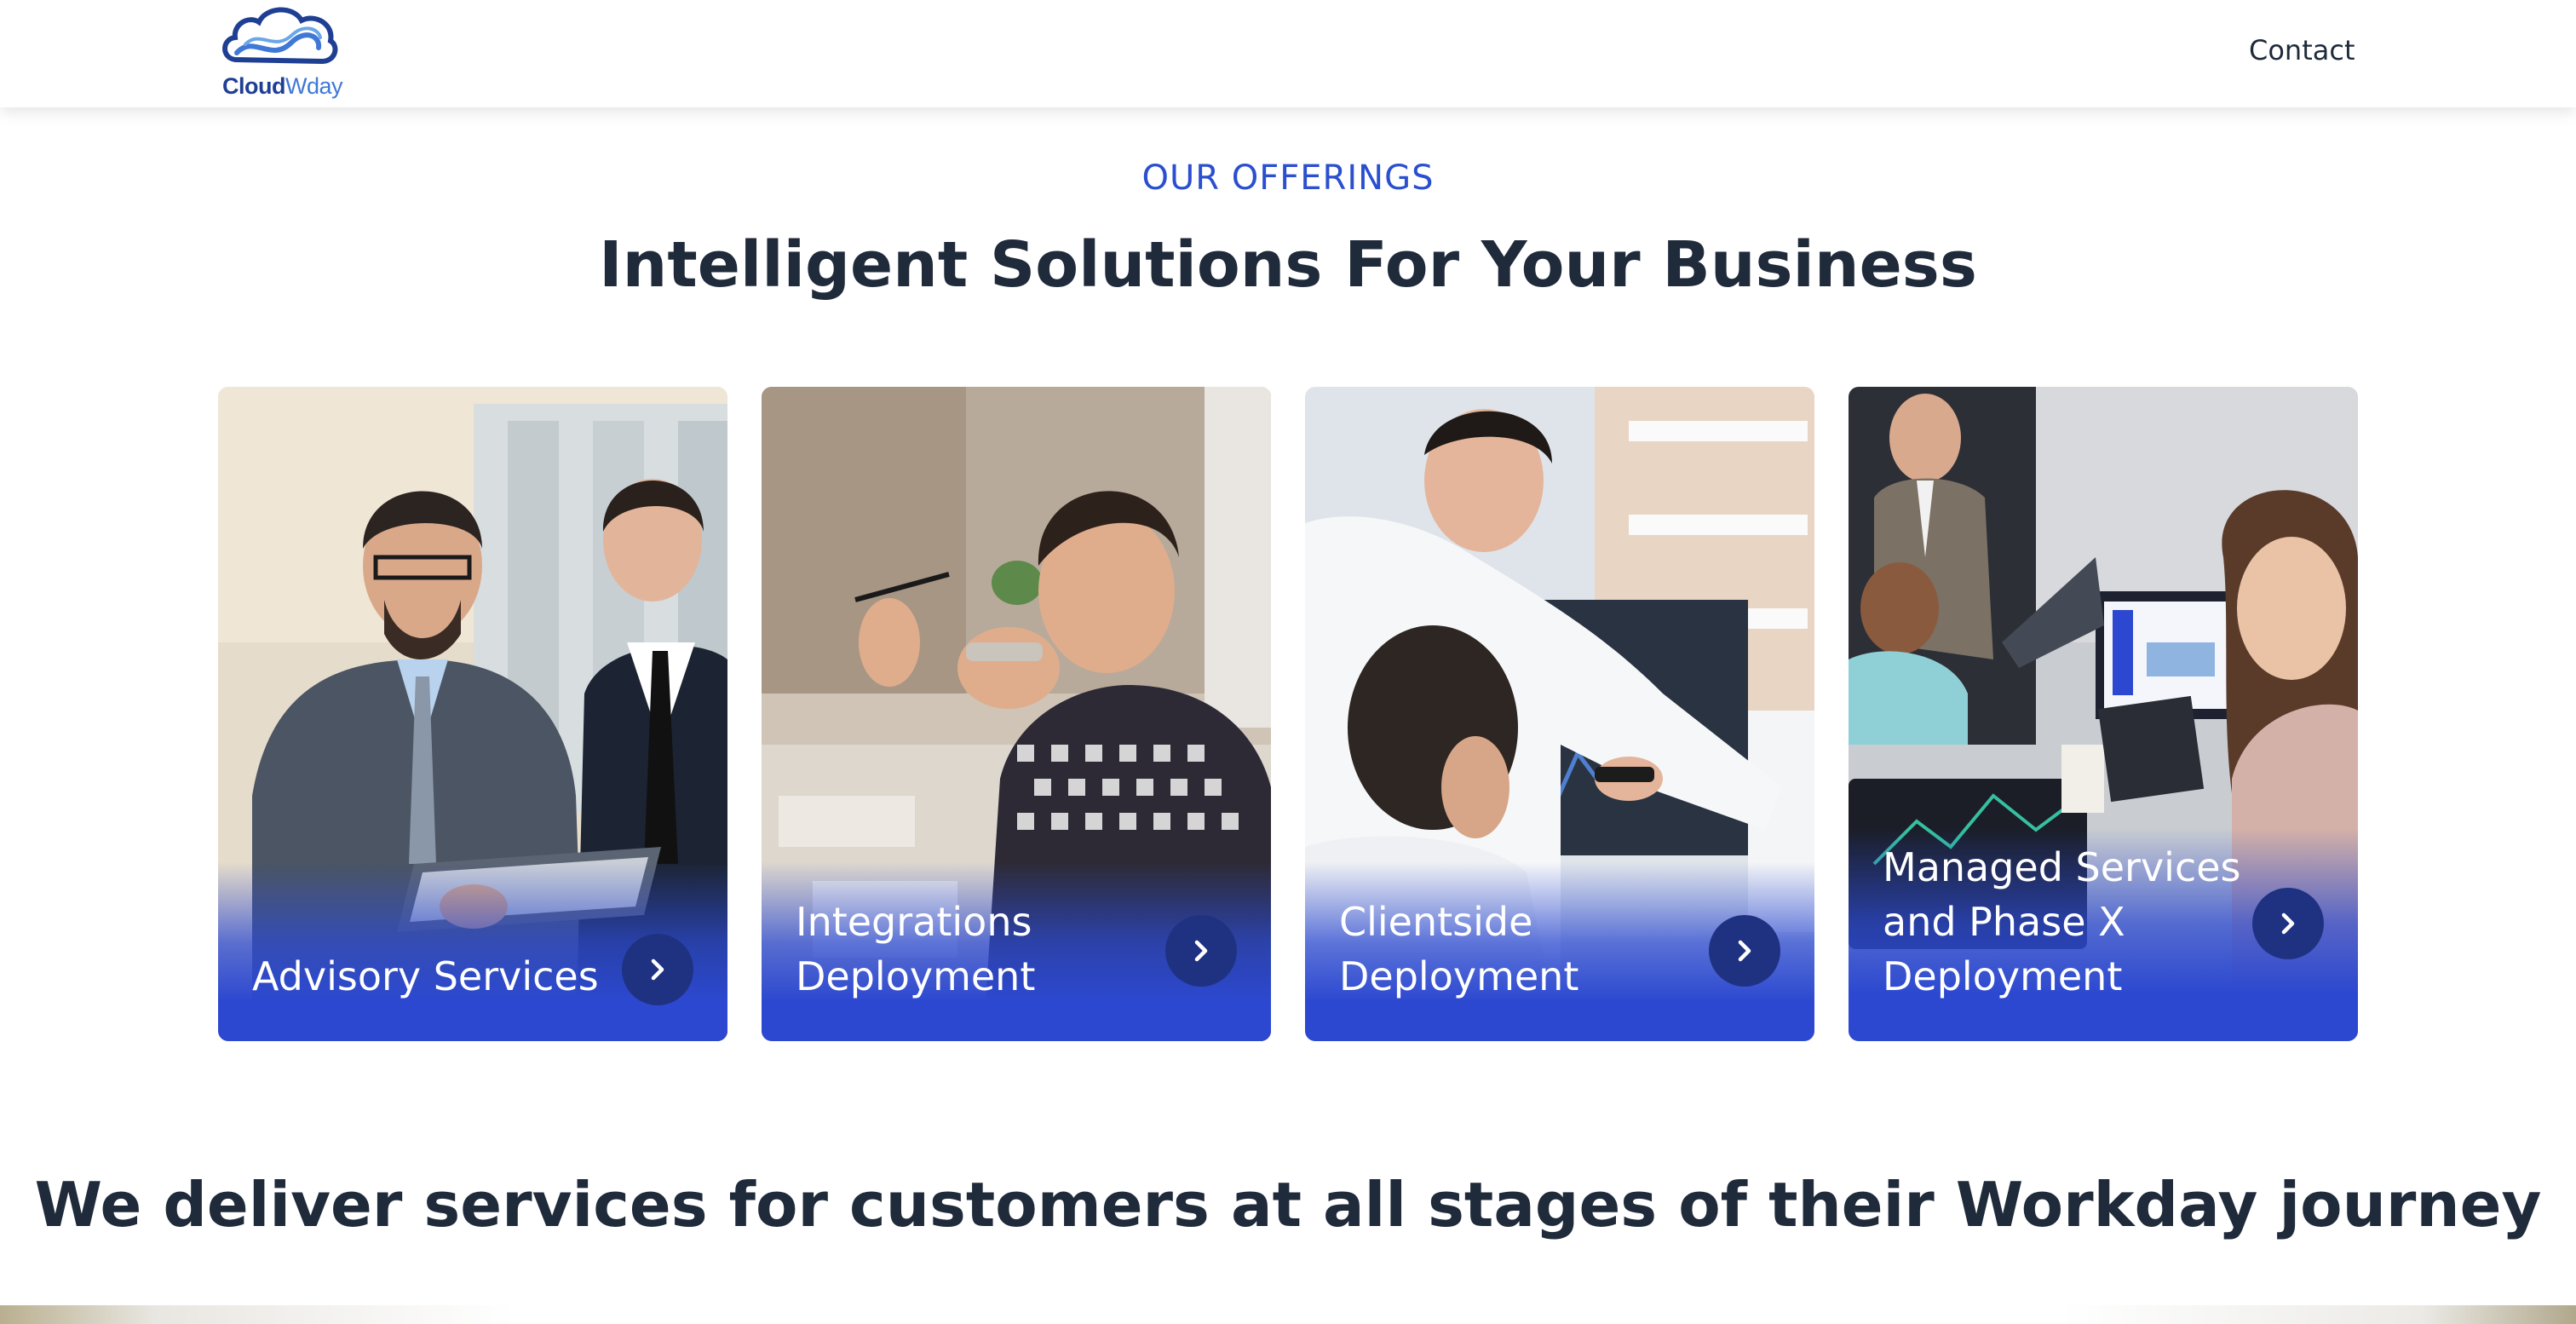  What do you see at coordinates (916, 949) in the screenshot?
I see `card-title: Integrations Deployment` at bounding box center [916, 949].